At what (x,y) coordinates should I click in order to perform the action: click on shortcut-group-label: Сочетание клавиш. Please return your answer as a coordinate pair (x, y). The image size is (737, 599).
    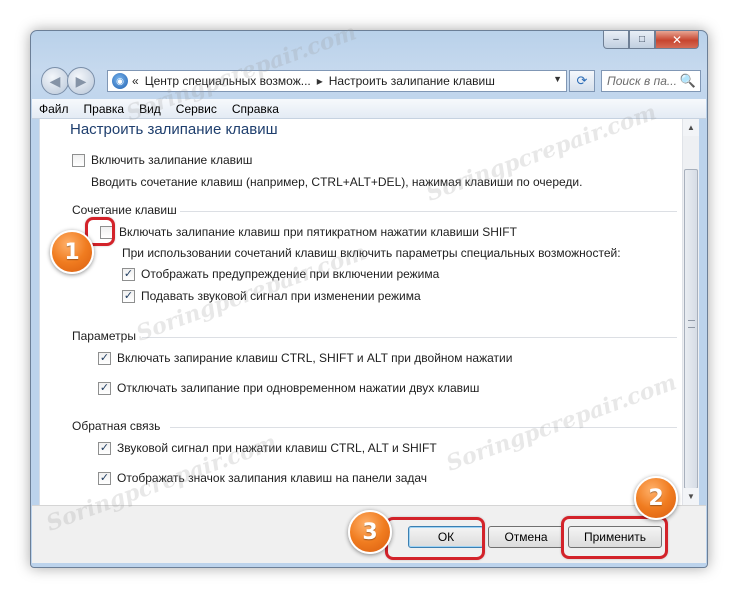
    Looking at the image, I should click on (124, 210).